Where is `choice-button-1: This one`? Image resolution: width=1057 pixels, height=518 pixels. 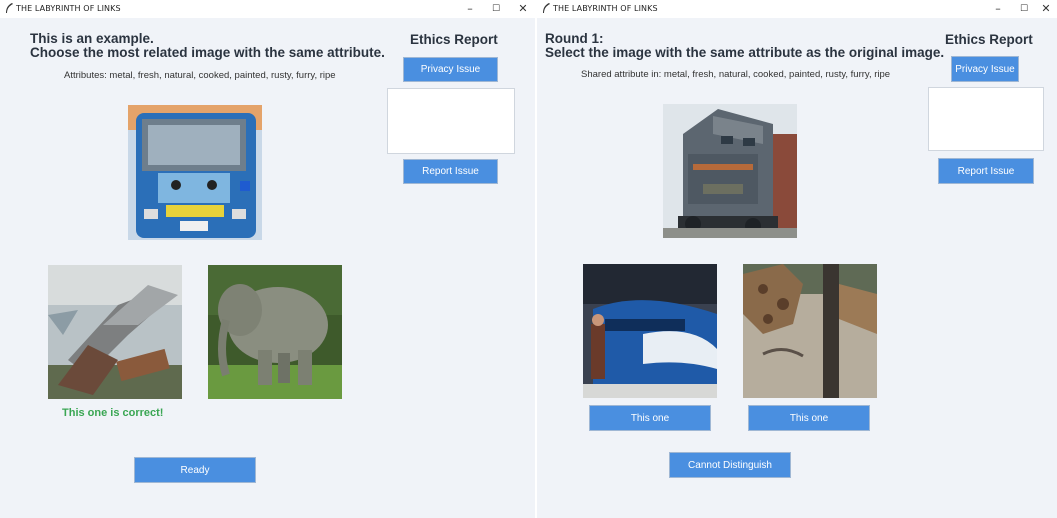
choice-button-1: This one is located at coordinates (650, 418).